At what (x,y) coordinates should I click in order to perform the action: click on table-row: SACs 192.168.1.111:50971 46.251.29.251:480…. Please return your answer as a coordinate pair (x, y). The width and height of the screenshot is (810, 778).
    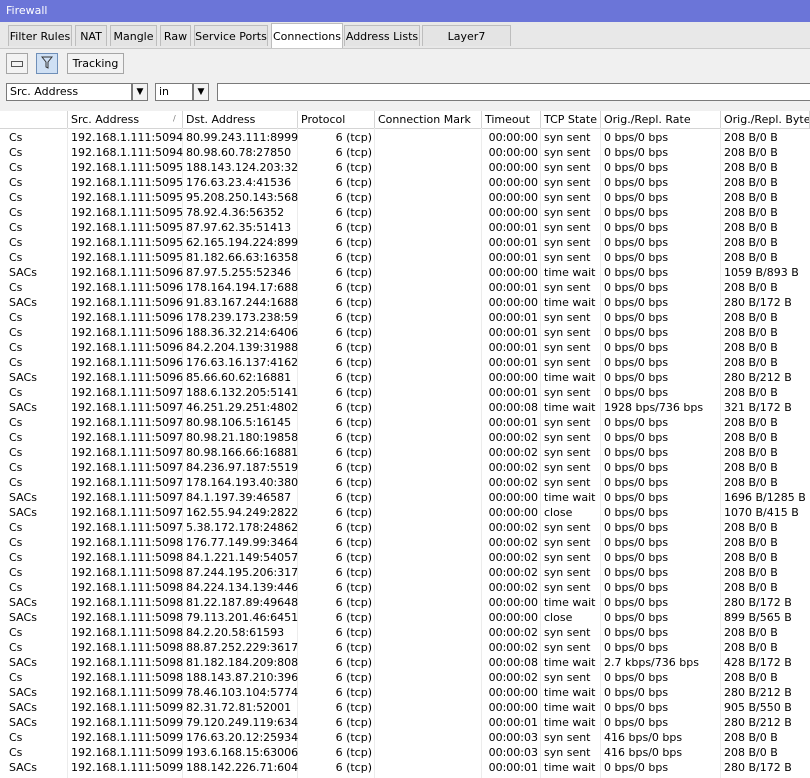
    Looking at the image, I should click on (405, 407).